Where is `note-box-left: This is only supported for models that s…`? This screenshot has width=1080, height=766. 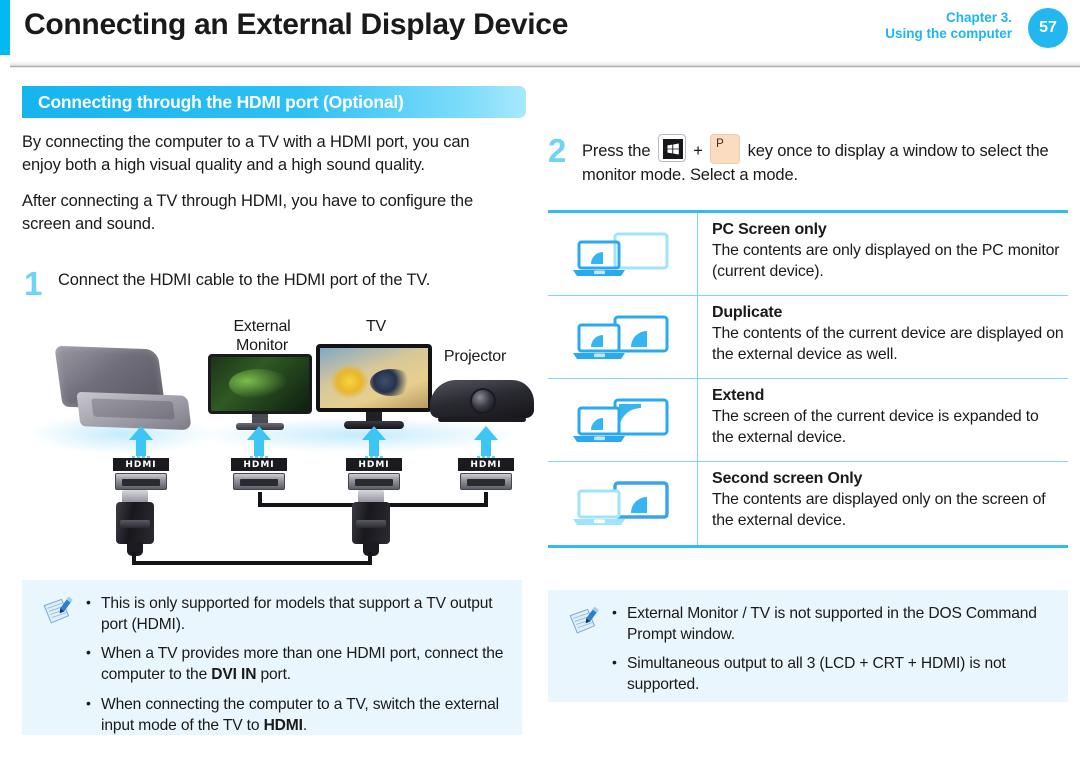
note-box-left: This is only supported for models that s… is located at coordinates (272, 657).